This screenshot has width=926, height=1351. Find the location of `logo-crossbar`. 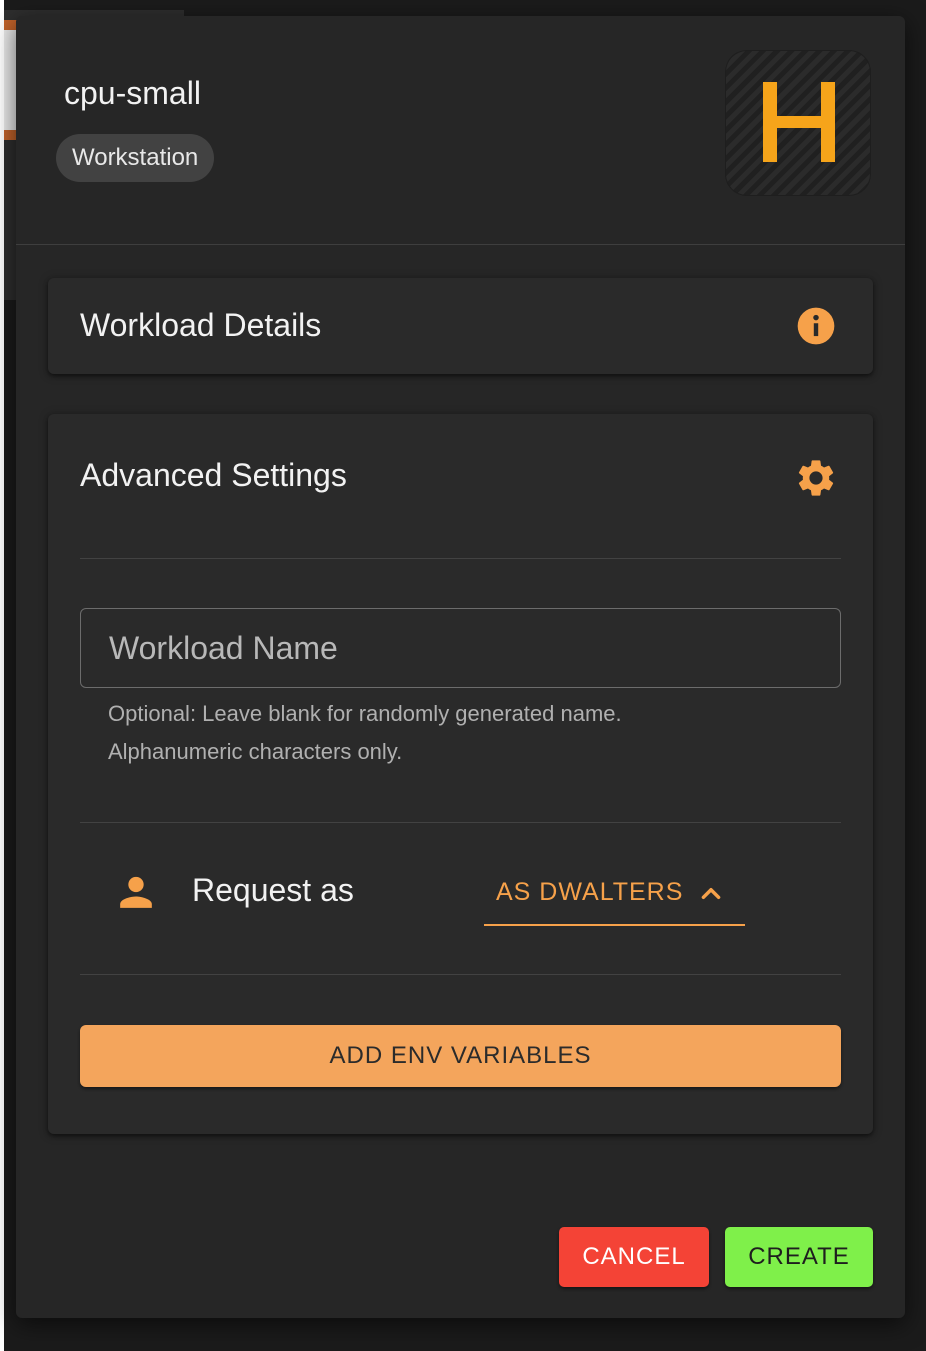

logo-crossbar is located at coordinates (799, 122).